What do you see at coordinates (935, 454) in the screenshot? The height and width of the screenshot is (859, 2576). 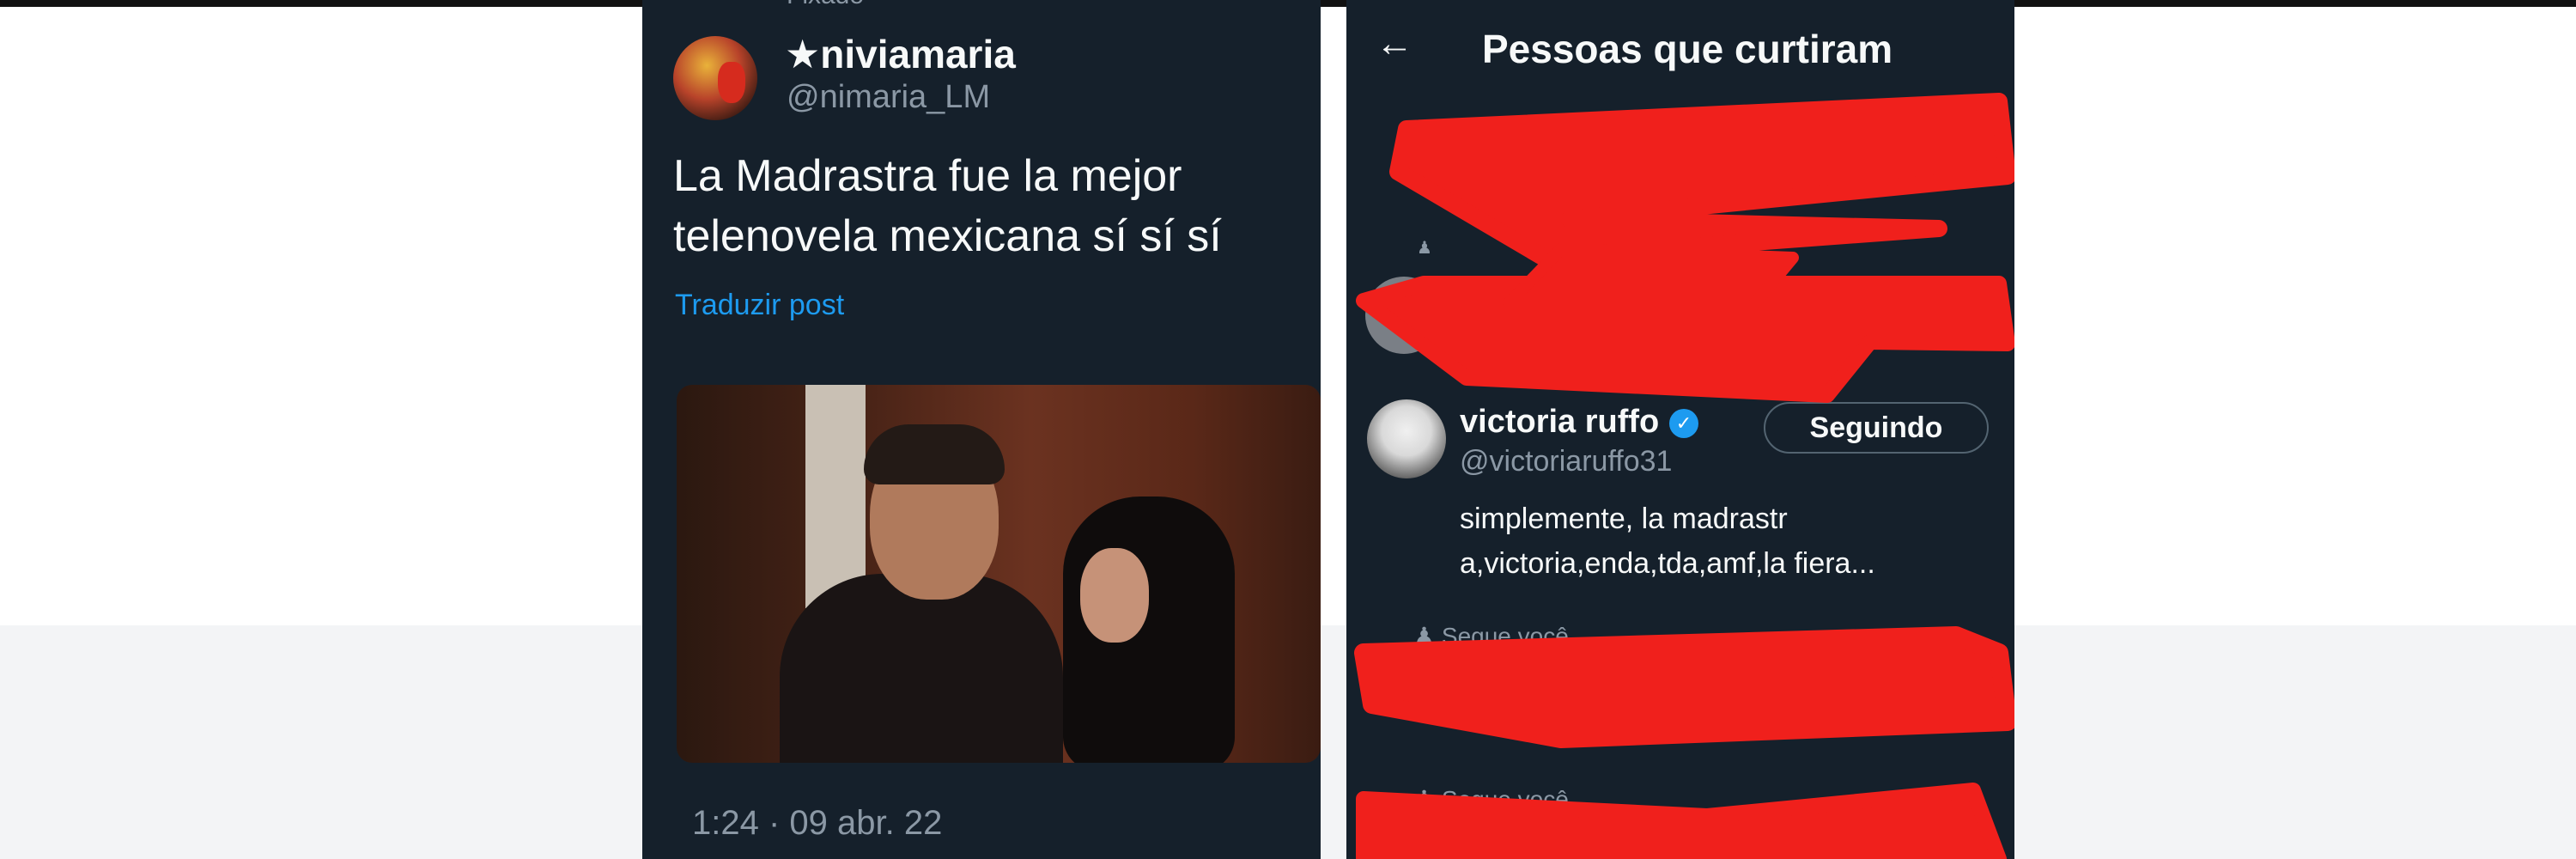 I see `man-hair` at bounding box center [935, 454].